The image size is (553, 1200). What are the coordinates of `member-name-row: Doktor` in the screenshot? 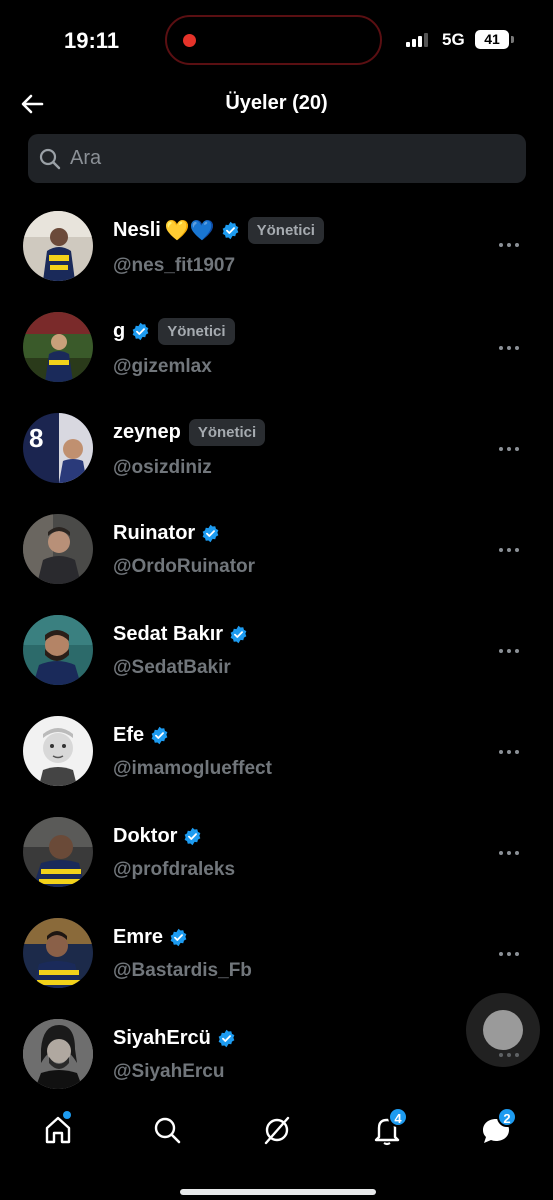 It's located at (157, 836).